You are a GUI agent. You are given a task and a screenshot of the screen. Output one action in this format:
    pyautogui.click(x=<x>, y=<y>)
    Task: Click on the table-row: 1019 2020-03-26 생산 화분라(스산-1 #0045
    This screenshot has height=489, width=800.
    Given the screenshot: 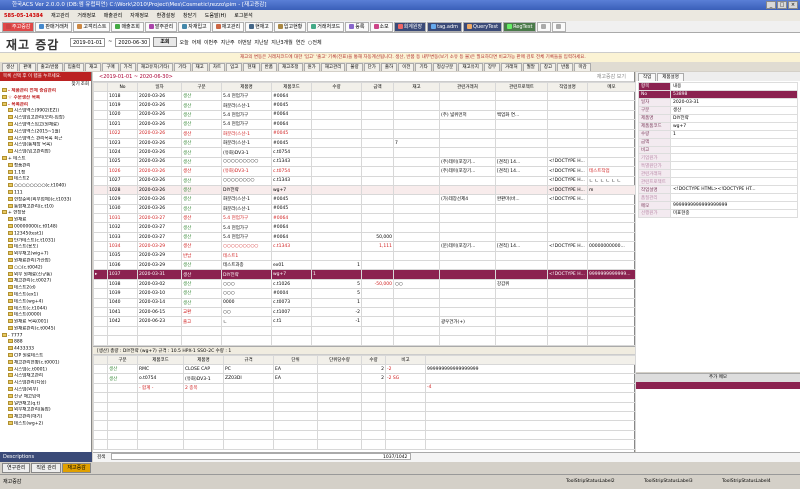 What is the action you would take?
    pyautogui.click(x=364, y=105)
    